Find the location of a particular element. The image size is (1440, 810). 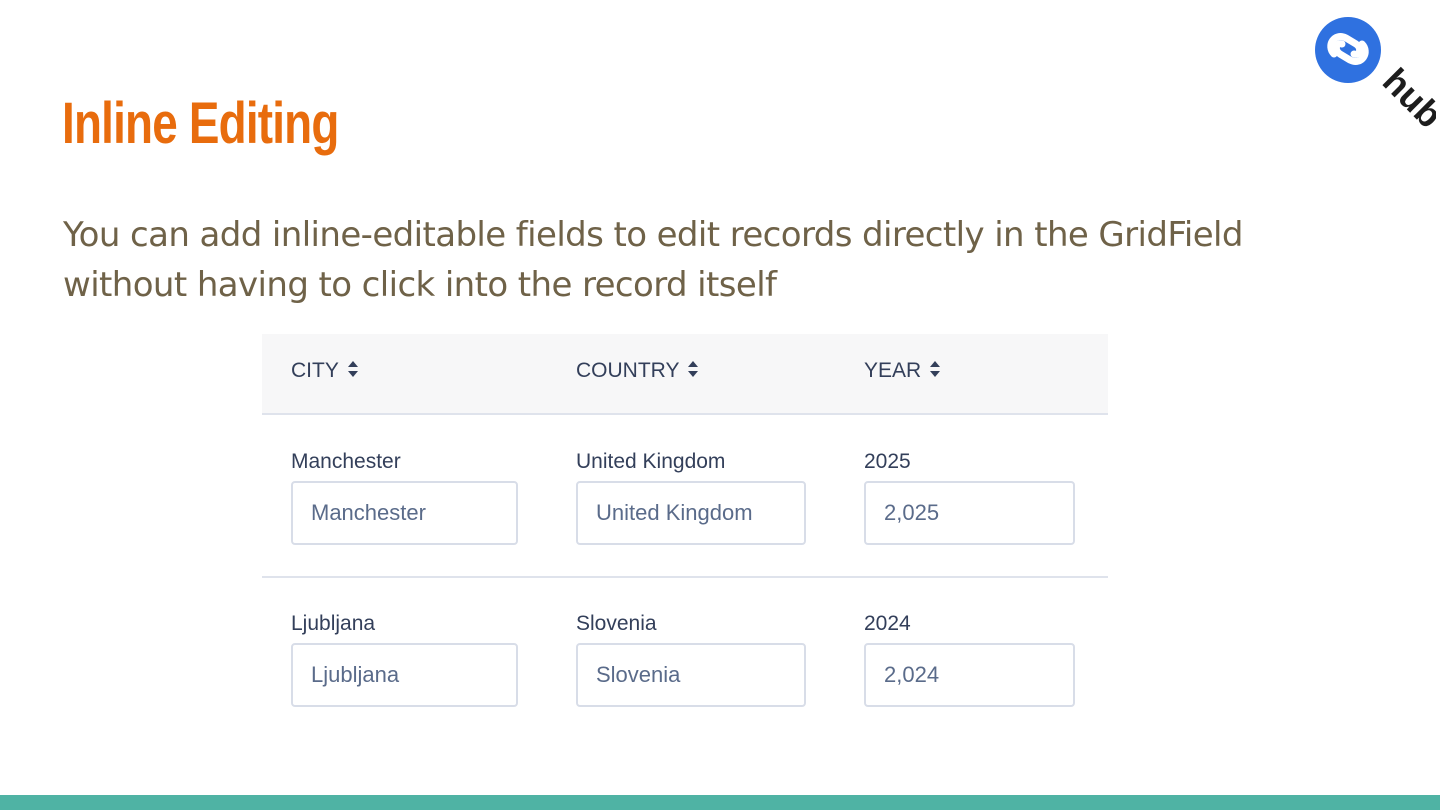

table-header: CITY COUNTRY YEAR is located at coordinates (685, 374).